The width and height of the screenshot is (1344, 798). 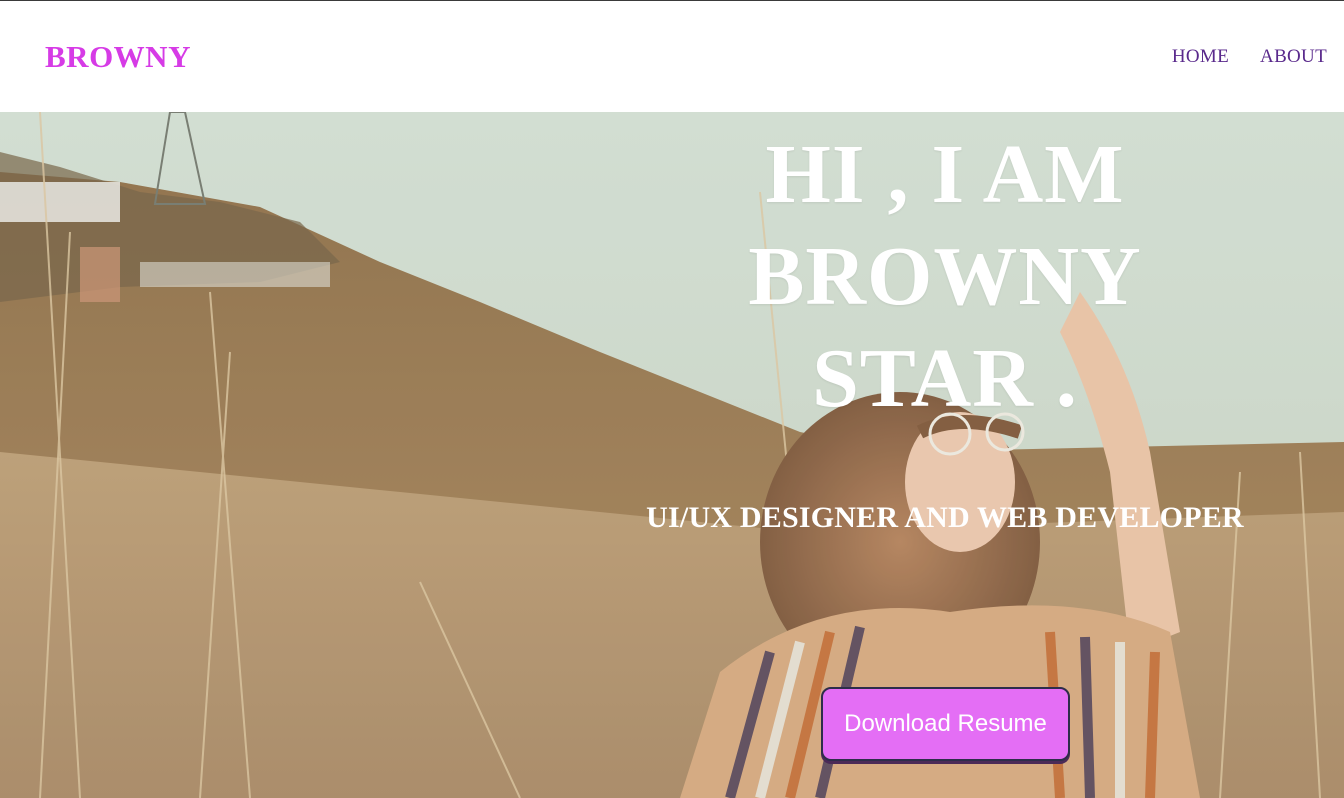 I want to click on hero-subtitle: UI/UX DESIGNER AND WEB DEVELOPER, so click(x=945, y=517).